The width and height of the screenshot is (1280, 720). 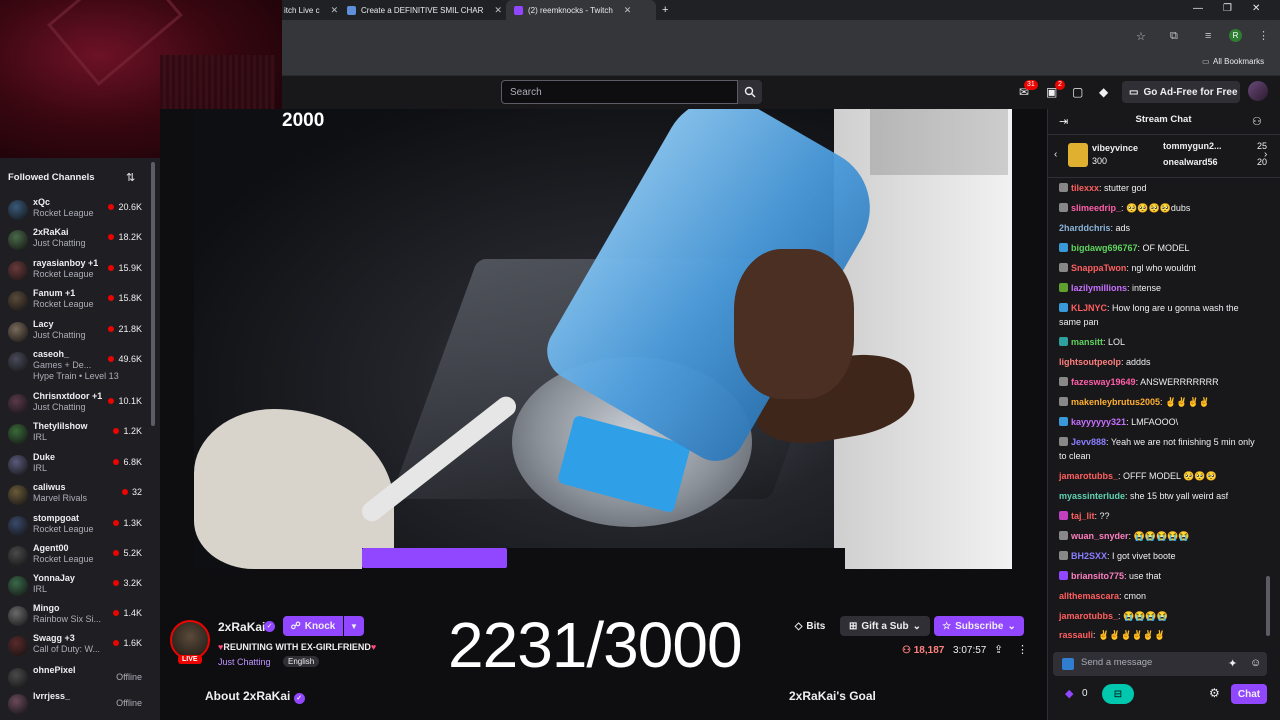 What do you see at coordinates (75, 704) in the screenshot?
I see `sidebar-channel: lvrrjess_ Offline` at bounding box center [75, 704].